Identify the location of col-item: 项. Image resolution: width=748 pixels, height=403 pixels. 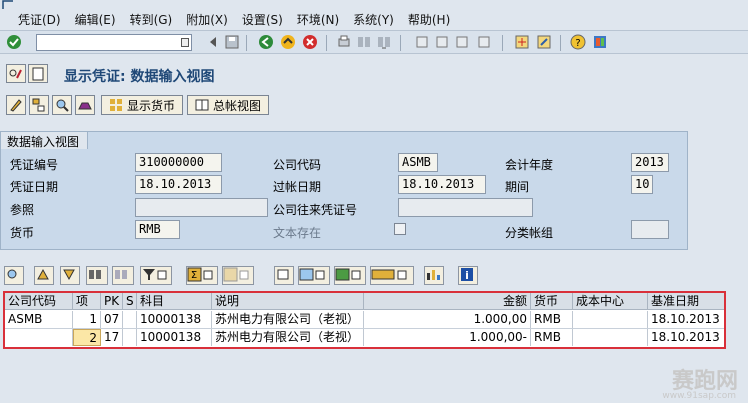
(87, 301).